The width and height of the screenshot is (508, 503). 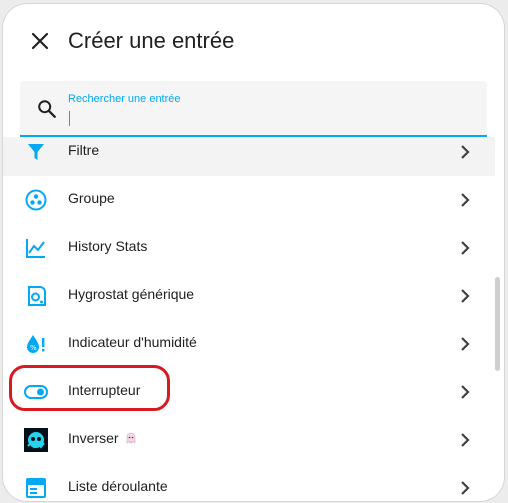 What do you see at coordinates (124, 99) in the screenshot?
I see `search-label: Rechercher une entrée` at bounding box center [124, 99].